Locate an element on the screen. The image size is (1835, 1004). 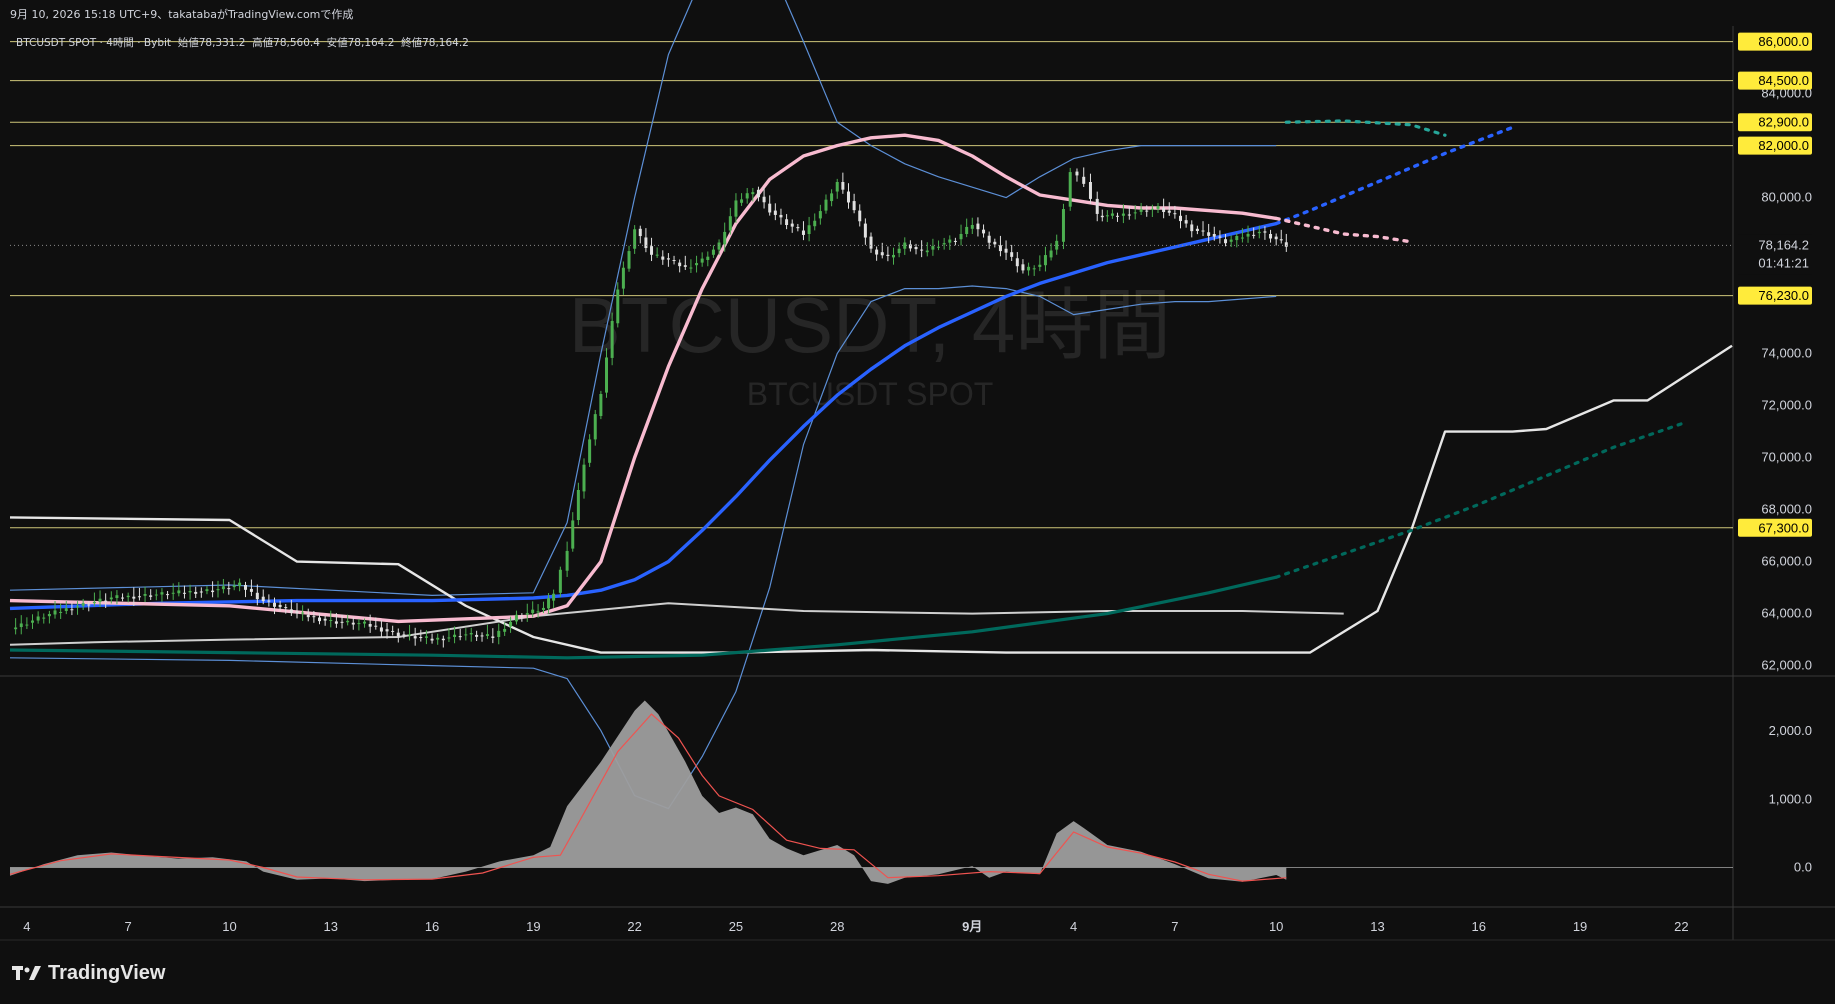
price-tick-label: 70,000.0 is located at coordinates (1786, 457).